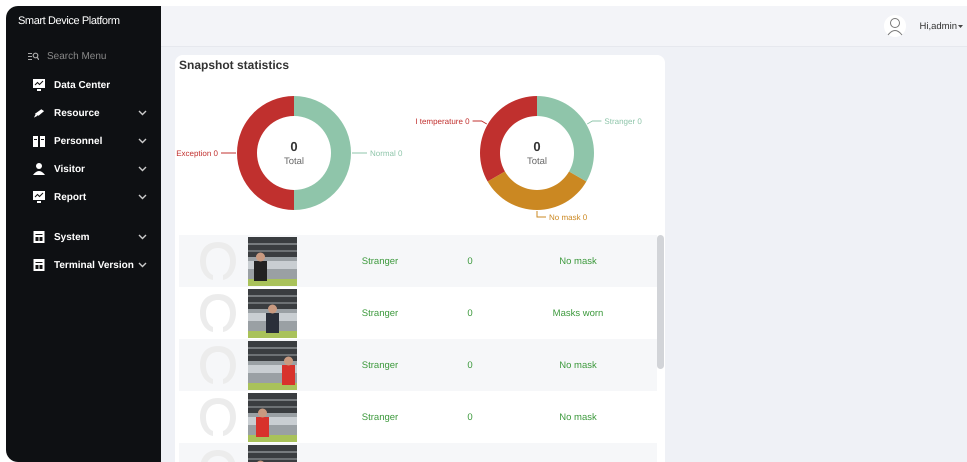  I want to click on user-menu: Hi,admin, so click(938, 26).